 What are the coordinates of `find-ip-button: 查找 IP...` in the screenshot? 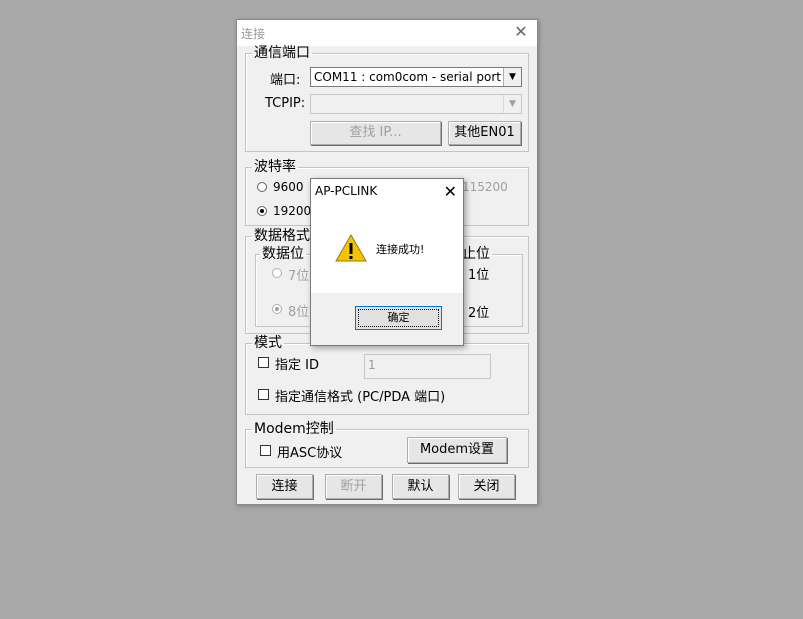 It's located at (375, 133).